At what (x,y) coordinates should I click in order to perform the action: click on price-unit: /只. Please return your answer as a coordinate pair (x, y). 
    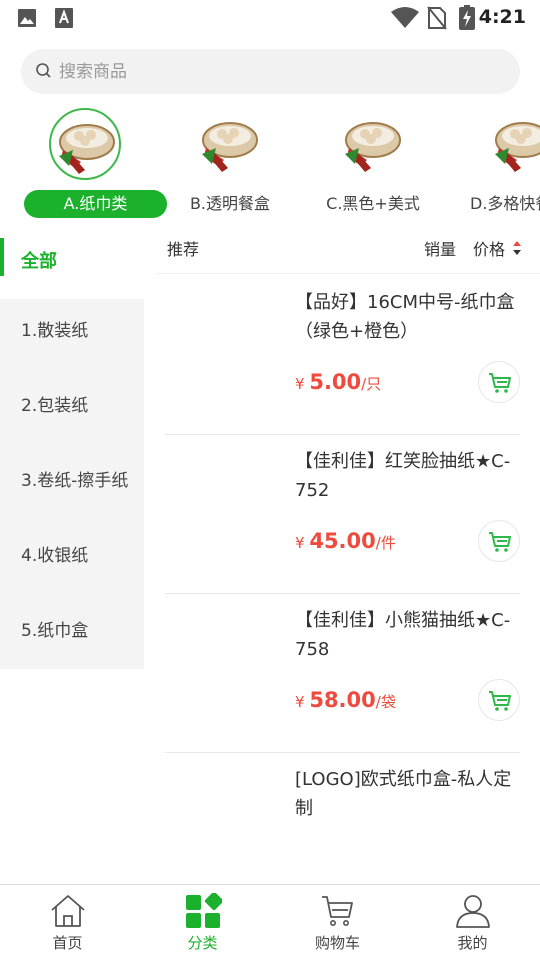
    Looking at the image, I should click on (371, 384).